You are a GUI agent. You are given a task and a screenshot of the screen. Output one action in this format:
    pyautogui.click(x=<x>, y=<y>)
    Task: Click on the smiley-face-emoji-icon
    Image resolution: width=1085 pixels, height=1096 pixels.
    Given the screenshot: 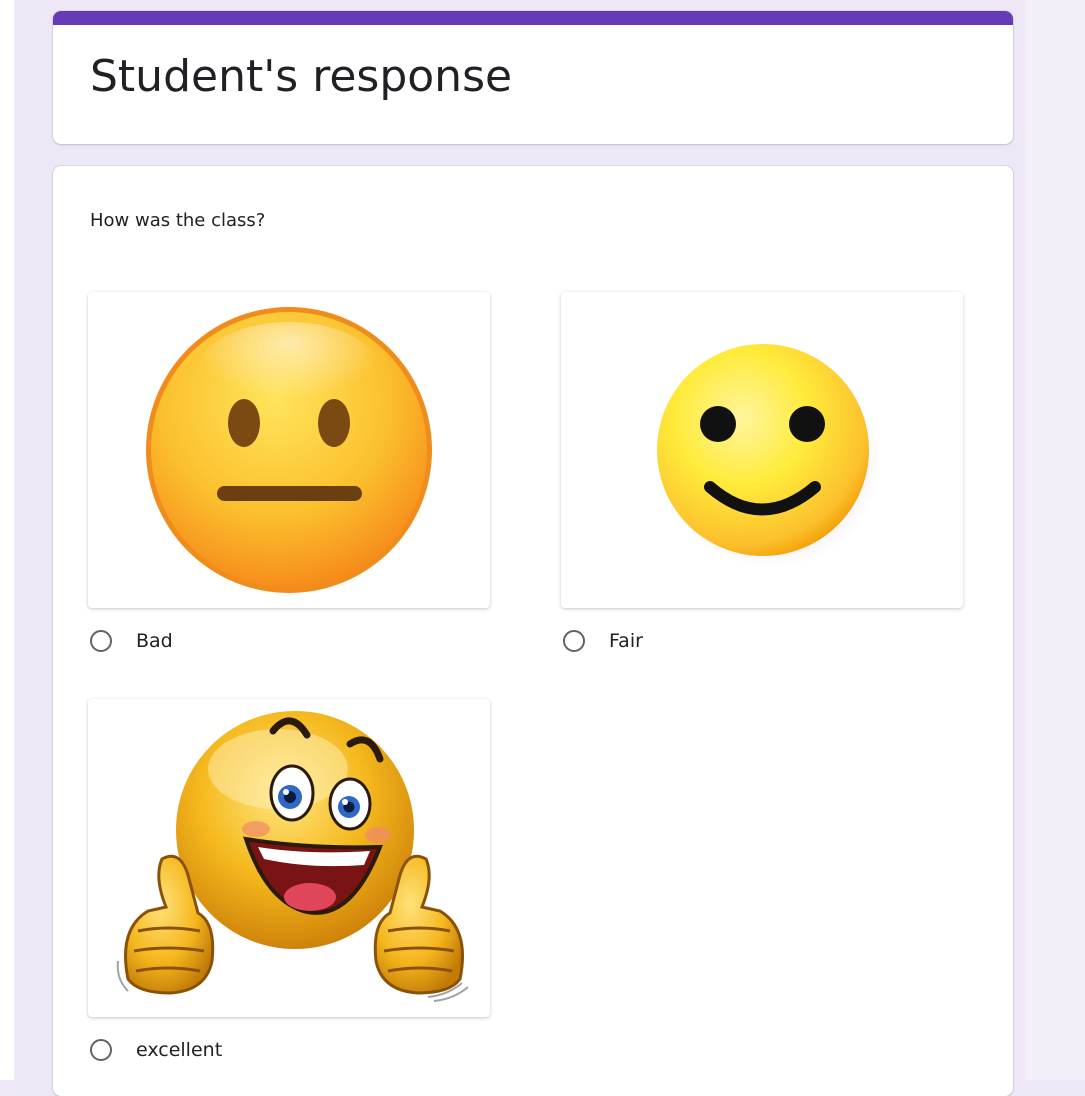 What is the action you would take?
    pyautogui.click(x=769, y=456)
    